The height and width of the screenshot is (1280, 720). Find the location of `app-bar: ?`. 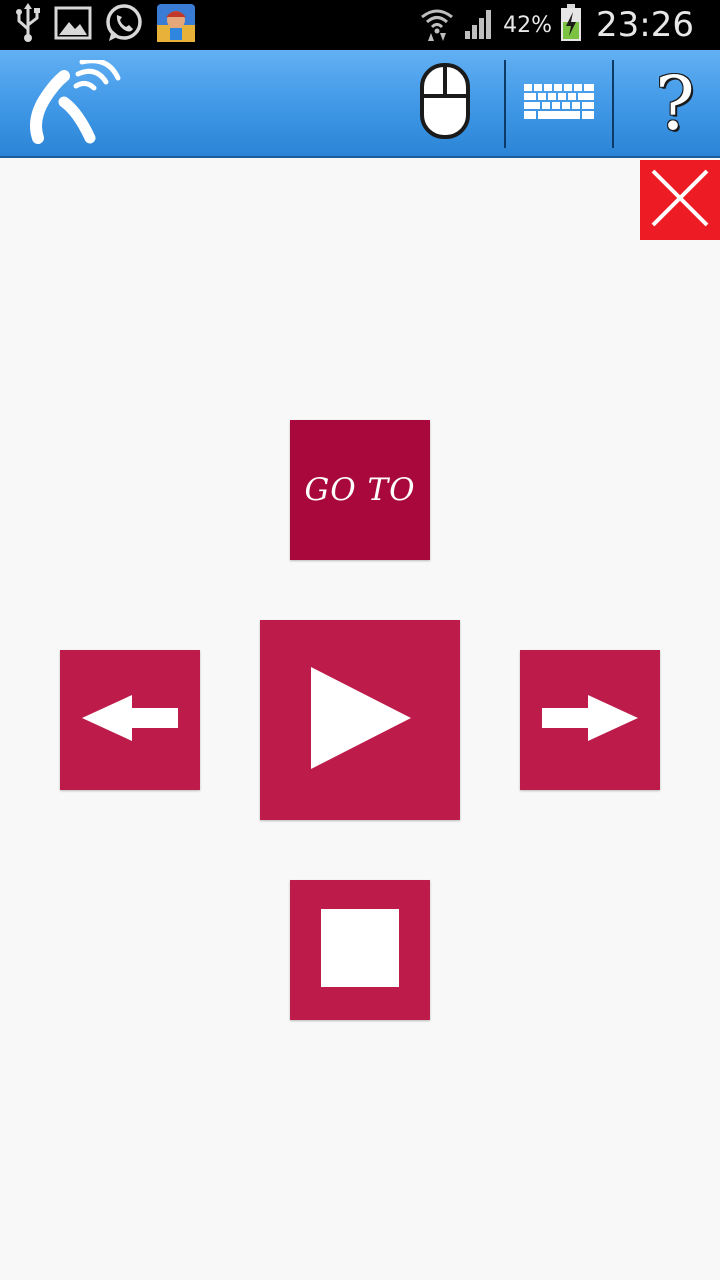

app-bar: ? is located at coordinates (360, 104).